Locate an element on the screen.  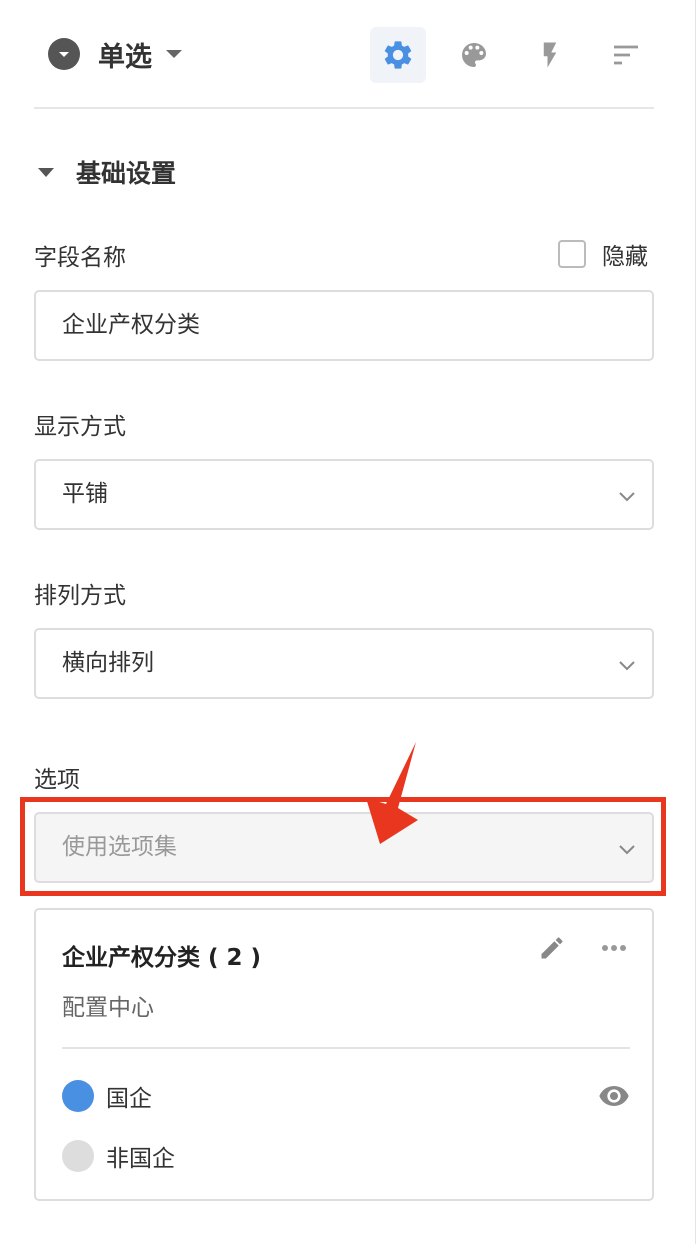
field-type-label: 单选 is located at coordinates (125, 57).